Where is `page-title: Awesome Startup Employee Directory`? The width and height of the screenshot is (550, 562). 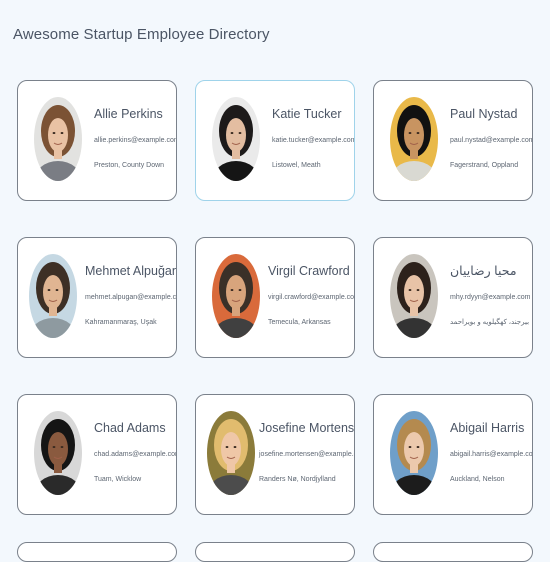 page-title: Awesome Startup Employee Directory is located at coordinates (141, 34).